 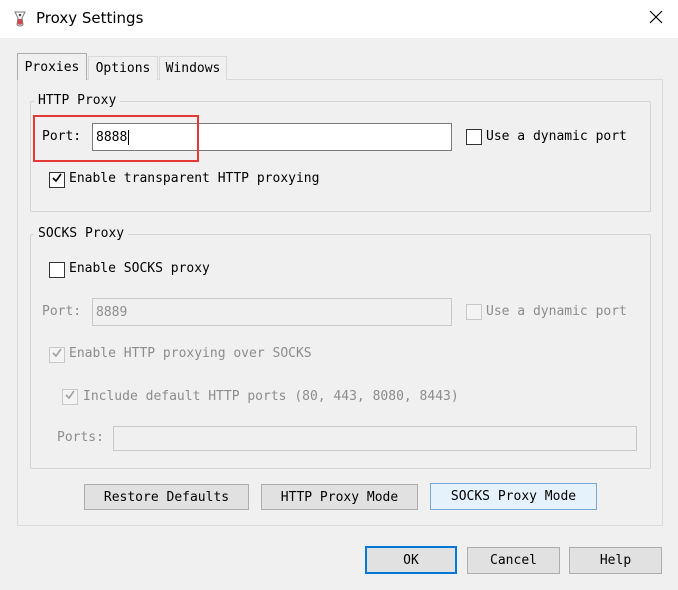 I want to click on http-port-label: Port:, so click(x=62, y=136).